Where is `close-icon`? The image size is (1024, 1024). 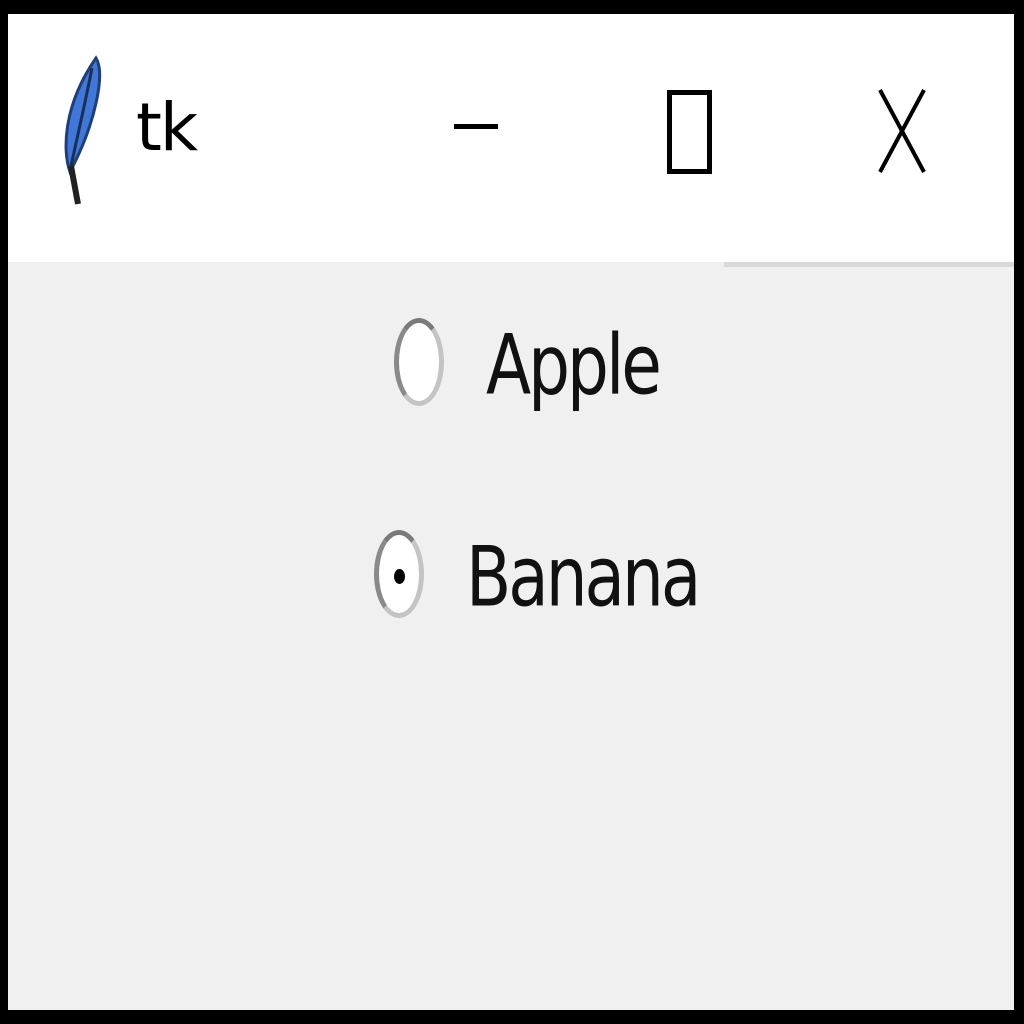
close-icon is located at coordinates (902, 131).